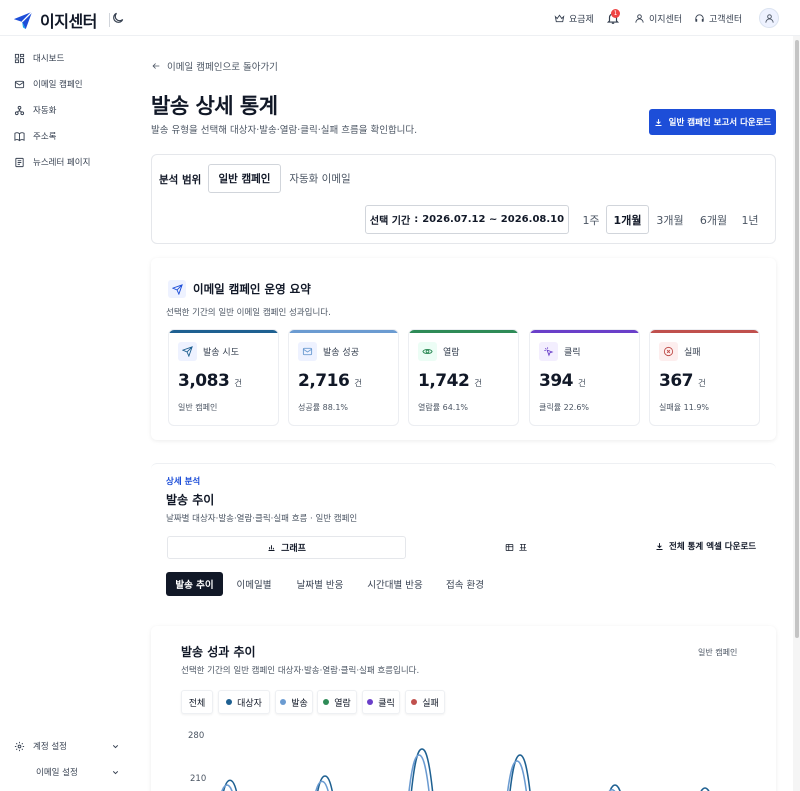 Image resolution: width=800 pixels, height=791 pixels. What do you see at coordinates (713, 219) in the screenshot?
I see `period-option-6m: 6개월` at bounding box center [713, 219].